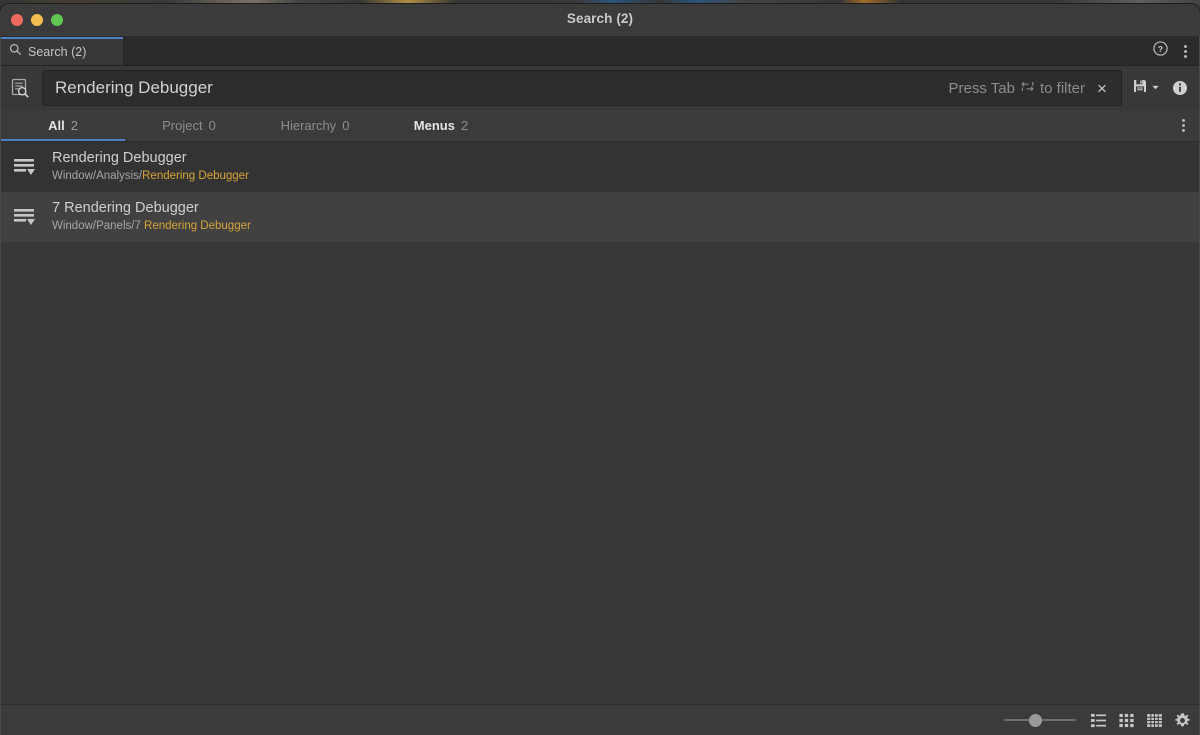 The width and height of the screenshot is (1200, 735). I want to click on chevron-down-icon, so click(1155, 88).